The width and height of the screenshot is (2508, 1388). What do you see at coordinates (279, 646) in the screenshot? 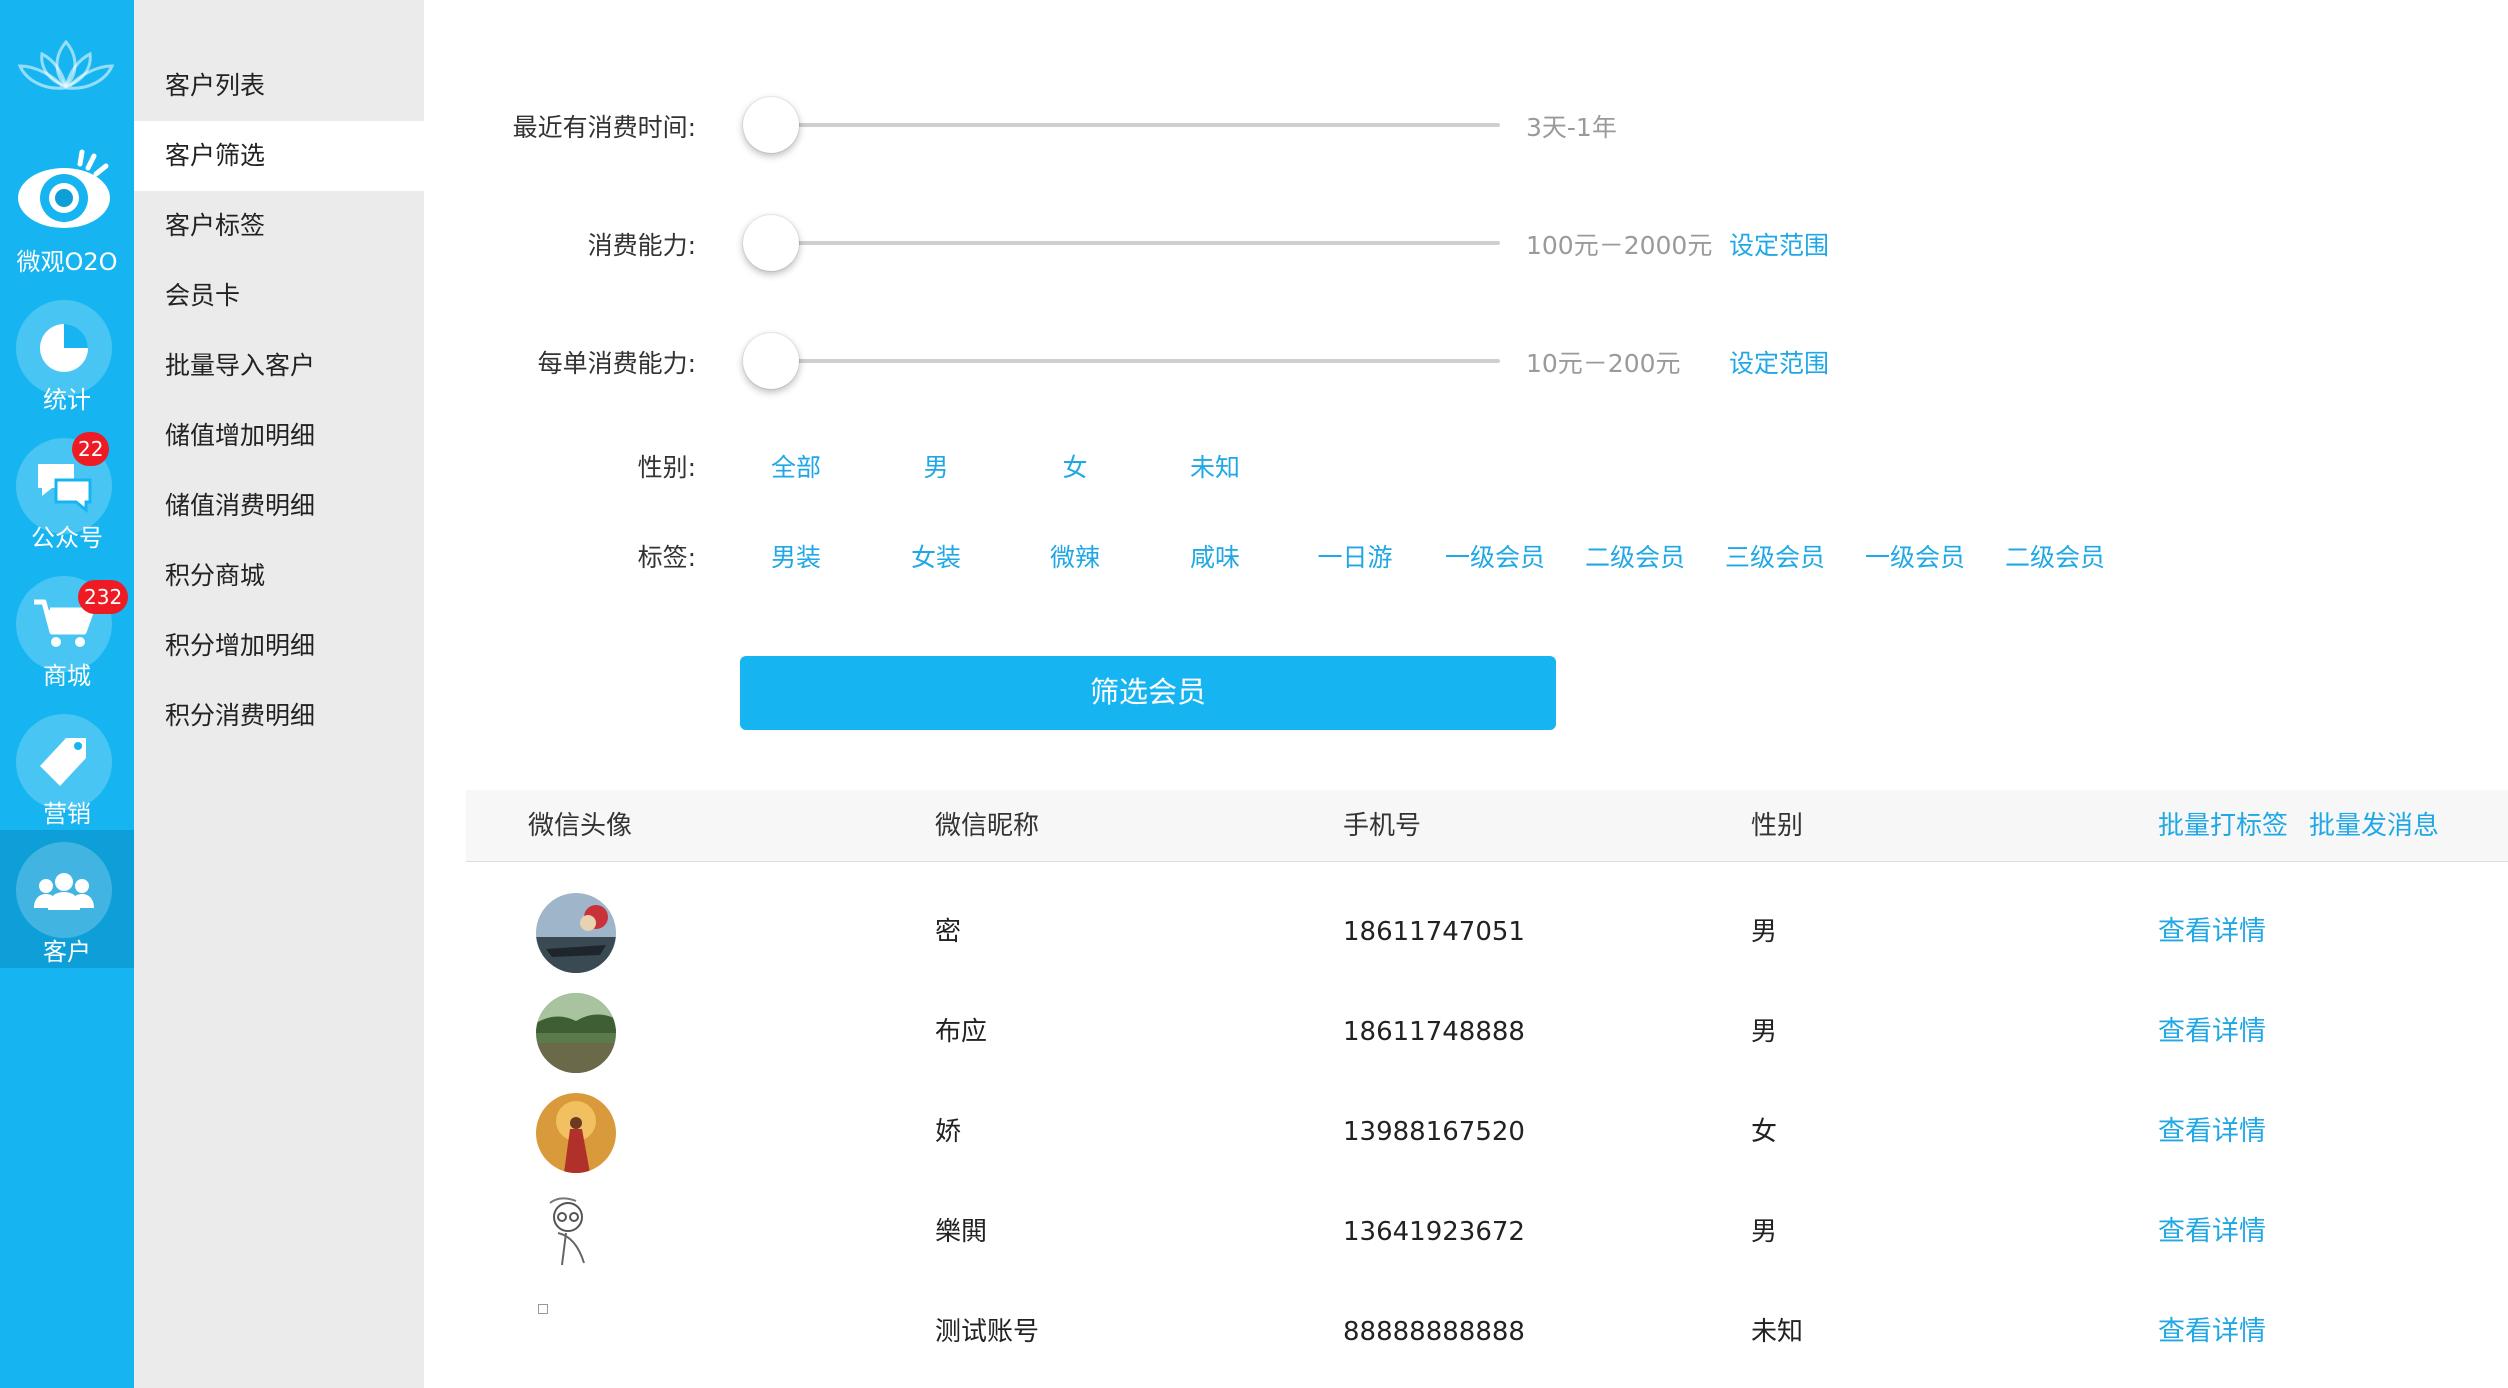
I see `sidebar-item-points-increase: 积分增加明细` at bounding box center [279, 646].